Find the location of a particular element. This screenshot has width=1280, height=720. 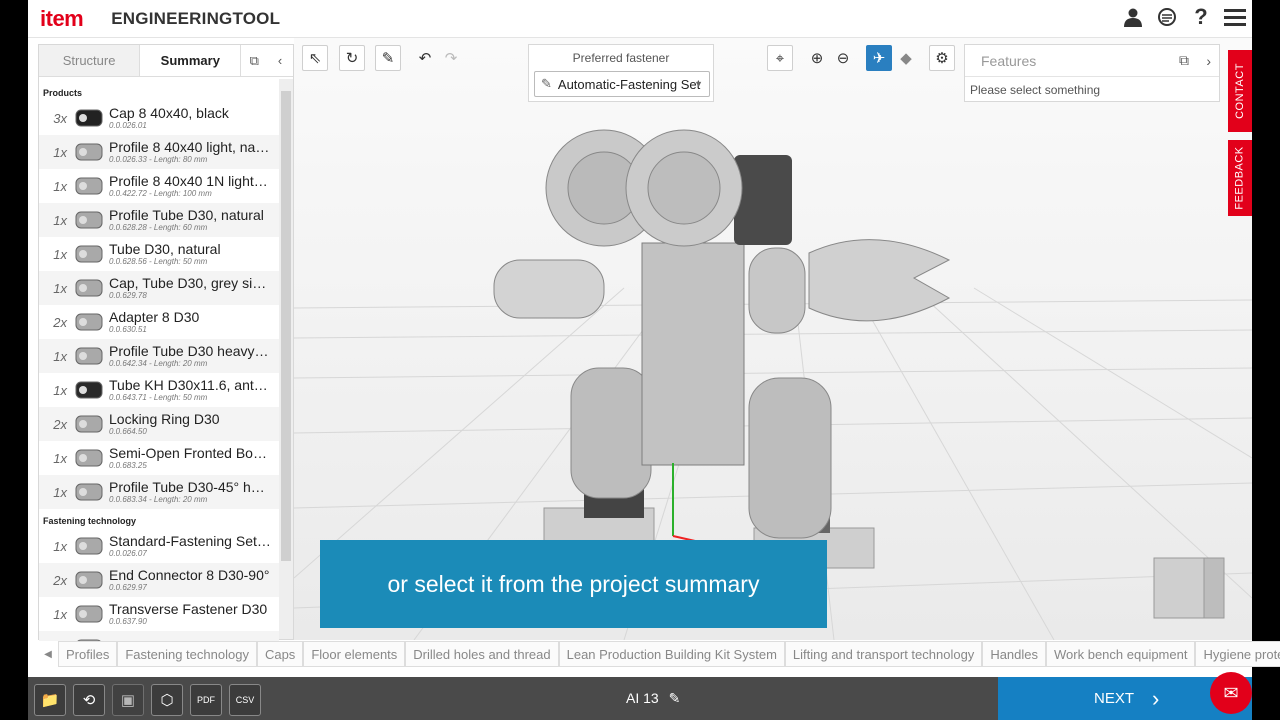

category-scroll-left-icon: ◀ is located at coordinates (48, 654).